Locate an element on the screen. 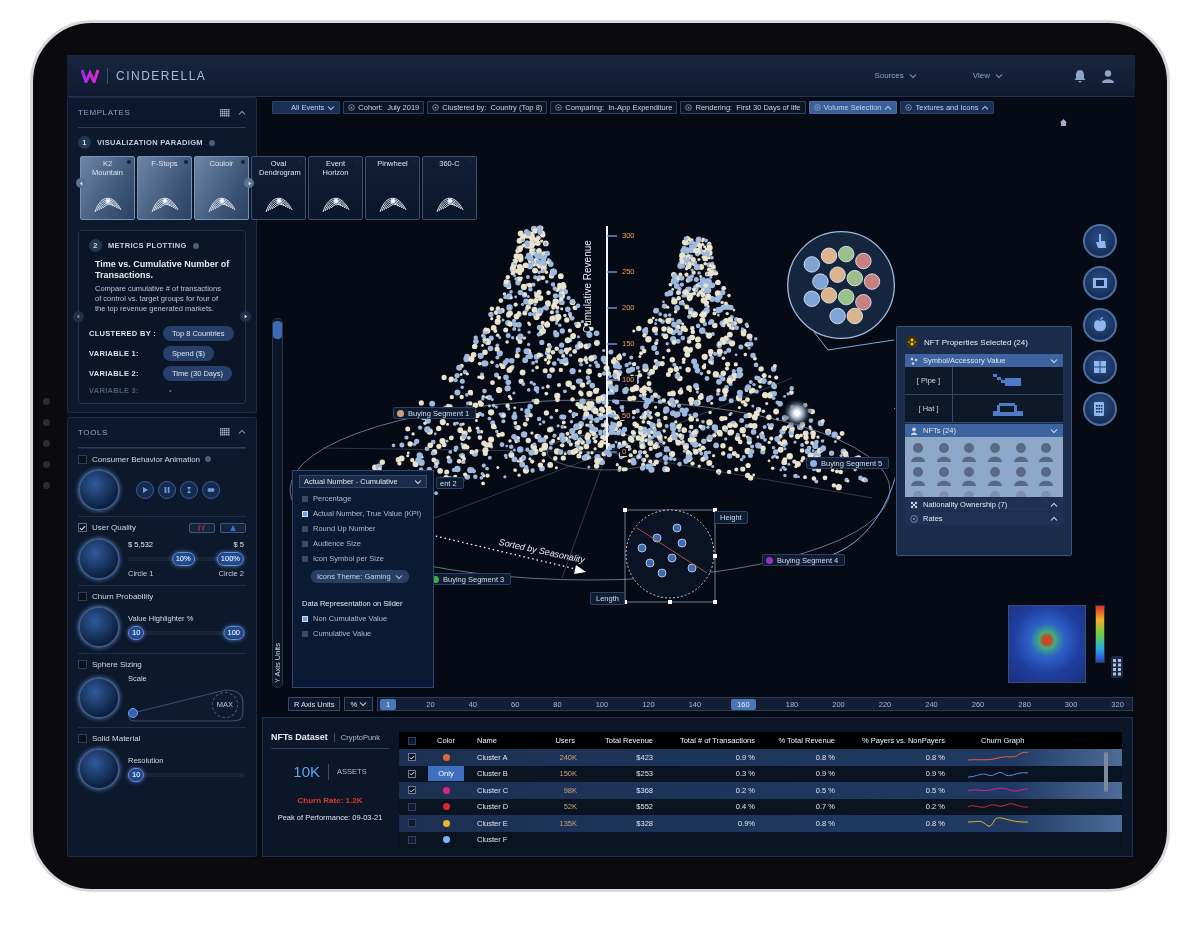 The width and height of the screenshot is (1200, 927). panel-title: TOOLS is located at coordinates (93, 432).